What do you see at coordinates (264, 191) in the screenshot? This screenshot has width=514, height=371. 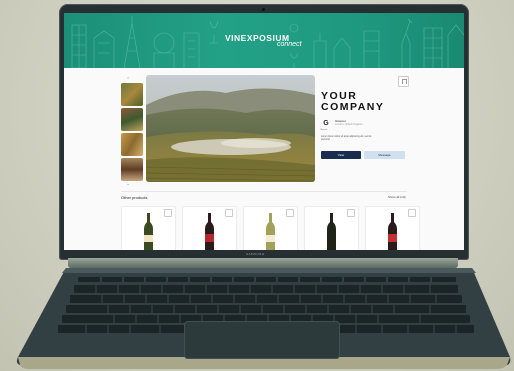 I see `section-divider` at bounding box center [264, 191].